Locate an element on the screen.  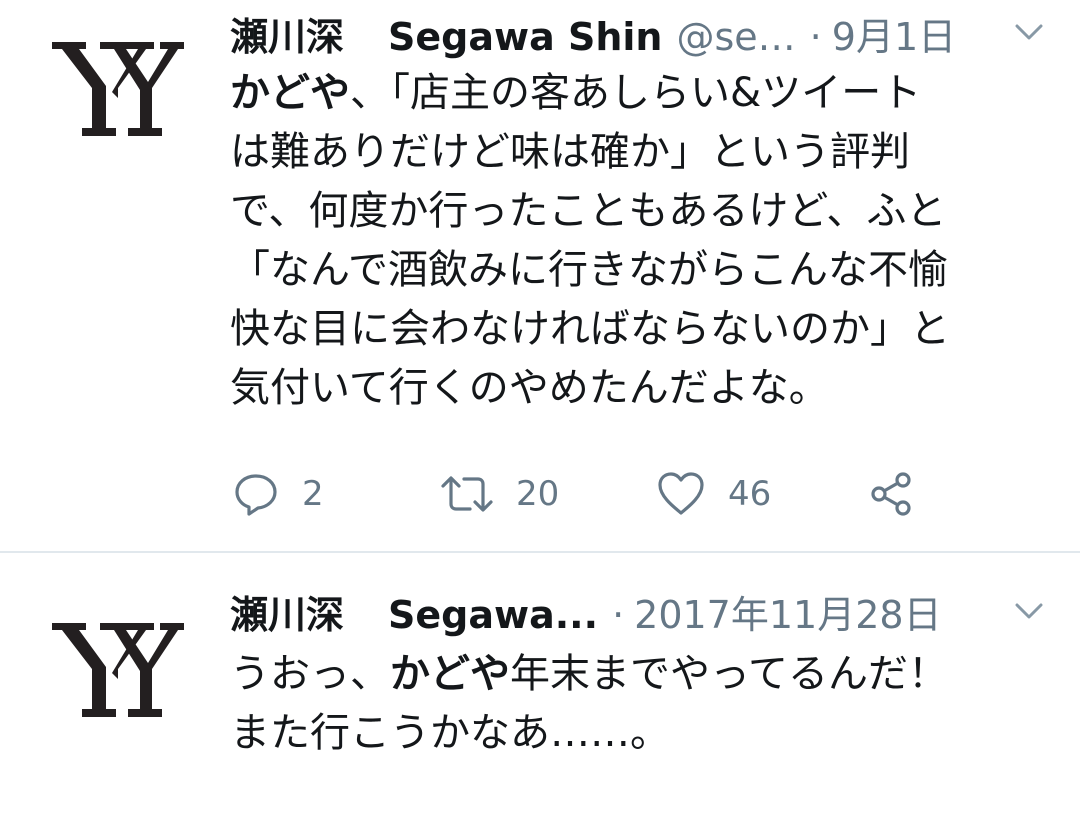
share-icon is located at coordinates (891, 494).